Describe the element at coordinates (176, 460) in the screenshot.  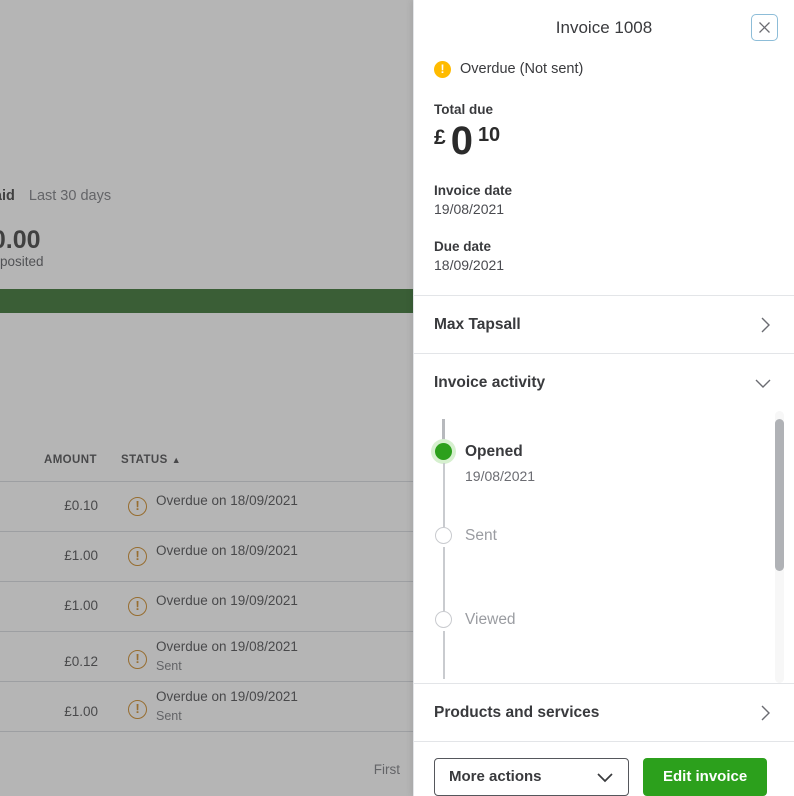
I see `sort-ascending-icon: ▲` at that location.